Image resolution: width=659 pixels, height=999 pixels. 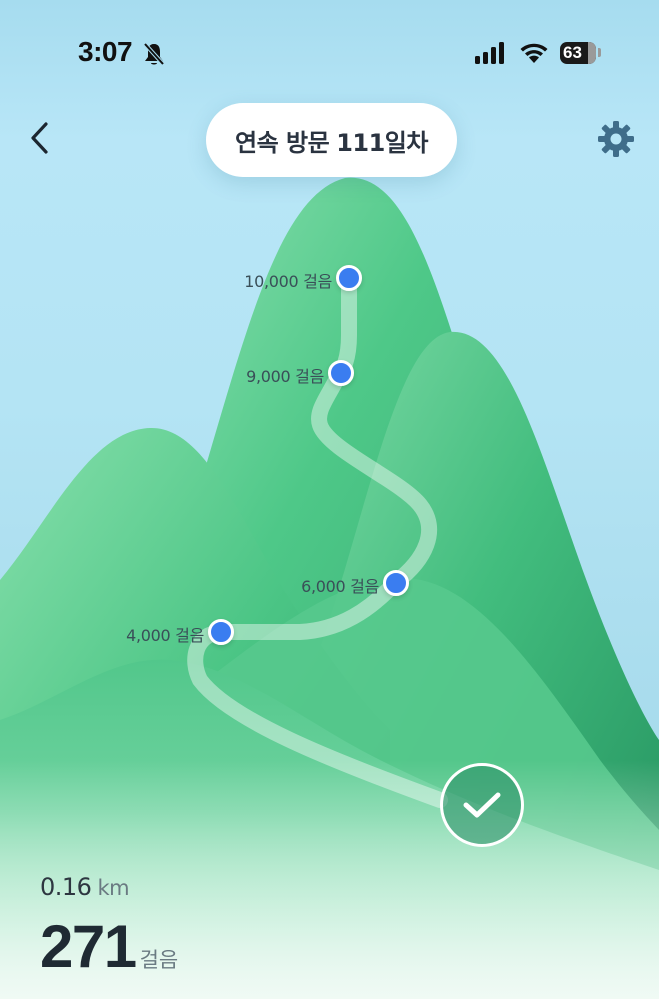 I want to click on title-count: 111일차, so click(x=382, y=142).